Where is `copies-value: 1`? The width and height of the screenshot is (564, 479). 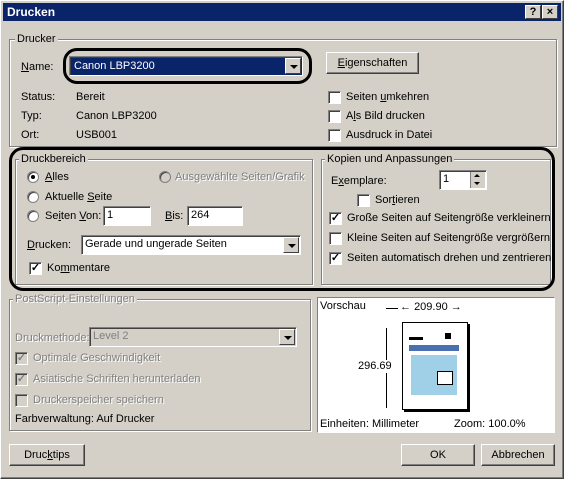 copies-value: 1 is located at coordinates (446, 179).